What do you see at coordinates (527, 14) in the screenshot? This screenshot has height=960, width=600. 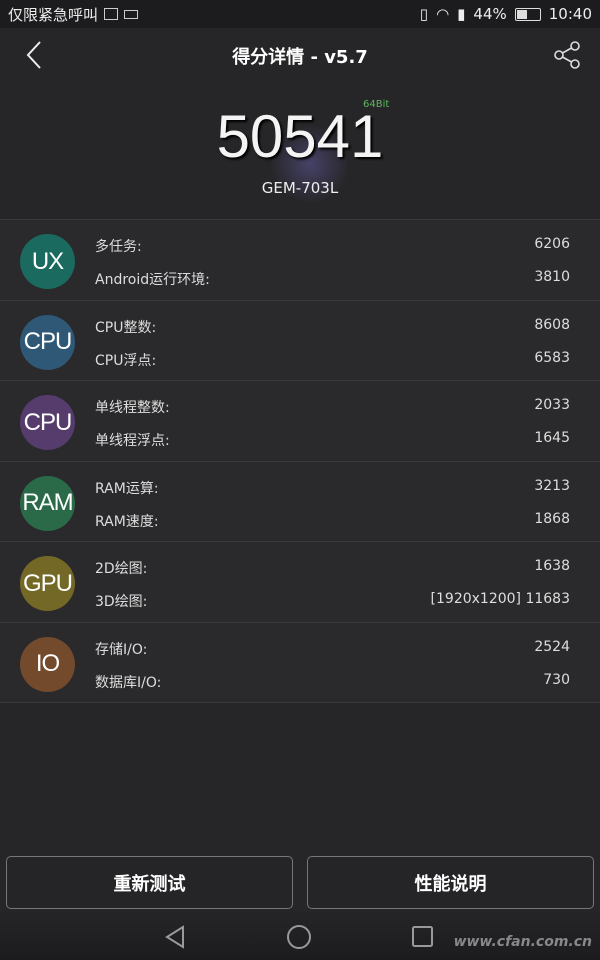 I see `battery-icon` at bounding box center [527, 14].